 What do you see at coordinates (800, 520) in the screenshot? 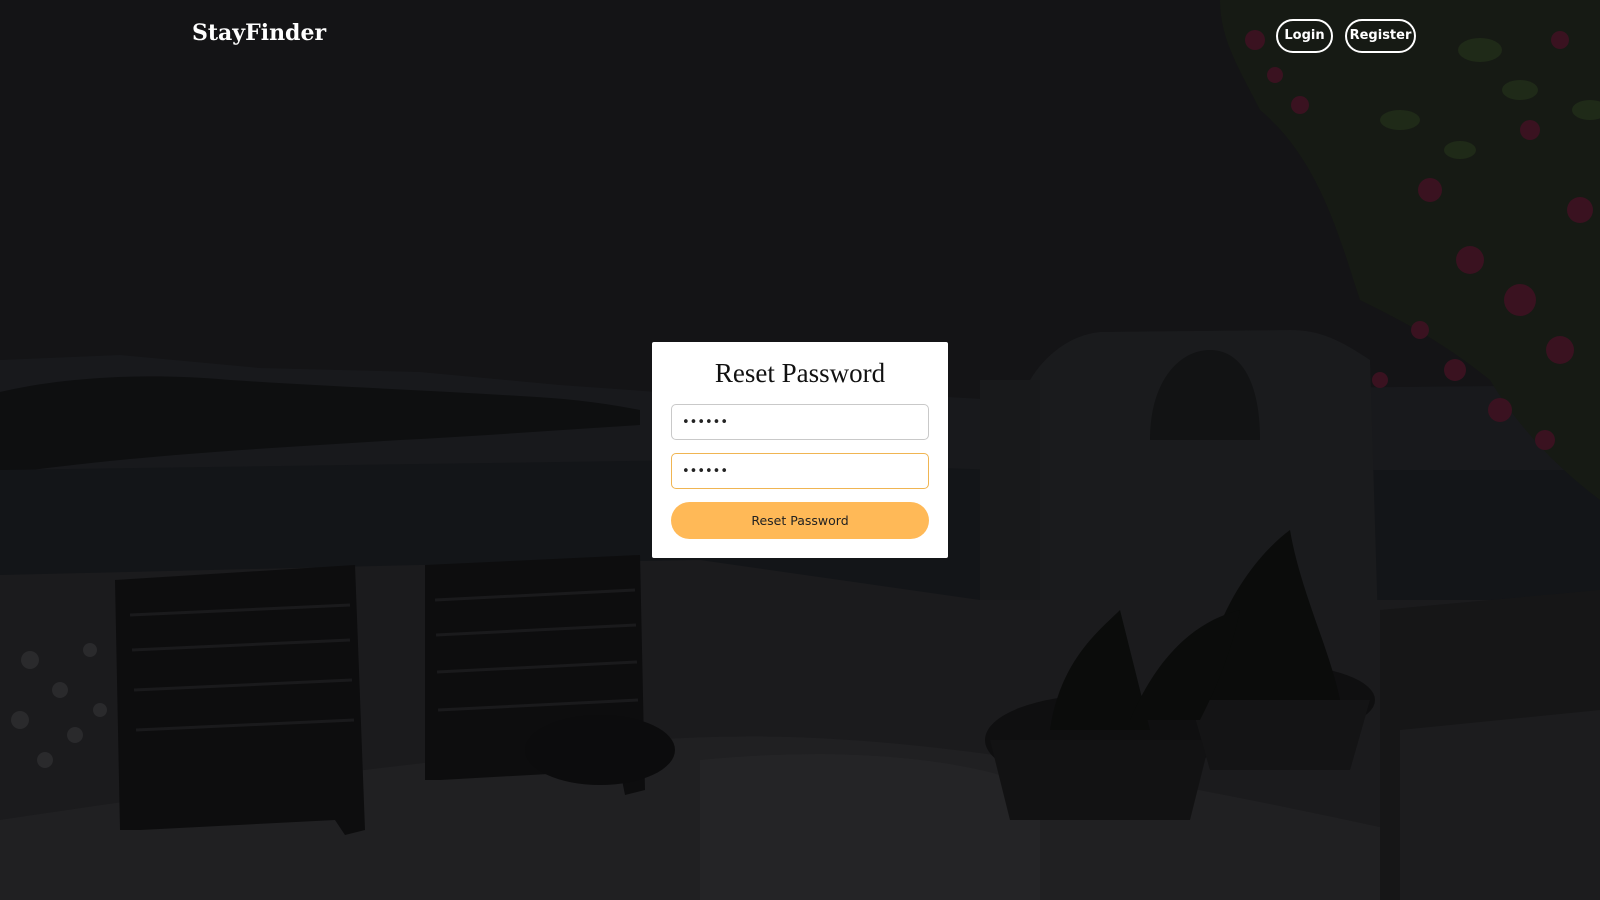
I see `reset-password-button: Reset Password` at bounding box center [800, 520].